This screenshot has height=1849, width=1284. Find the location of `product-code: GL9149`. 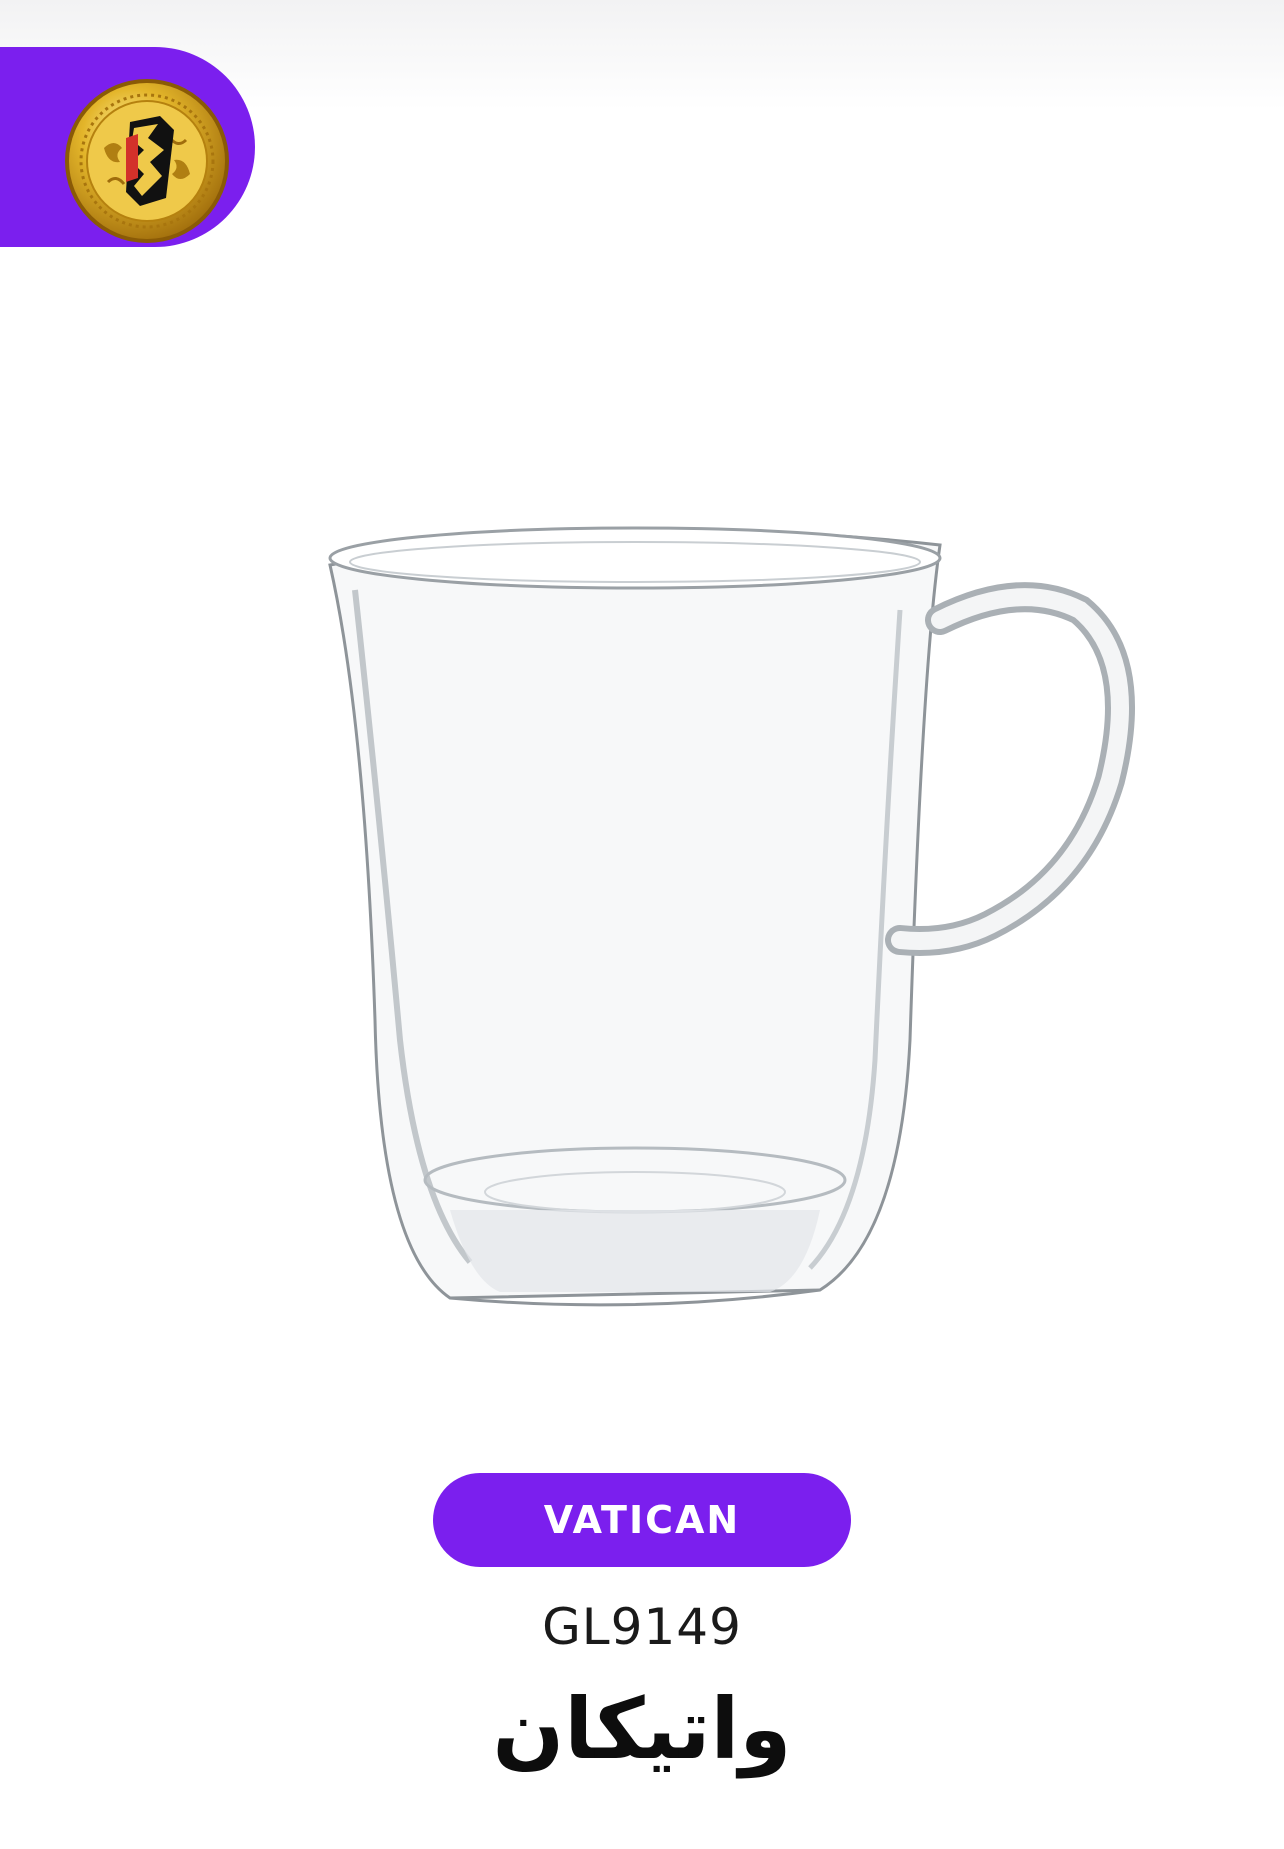

product-code: GL9149 is located at coordinates (642, 1627).